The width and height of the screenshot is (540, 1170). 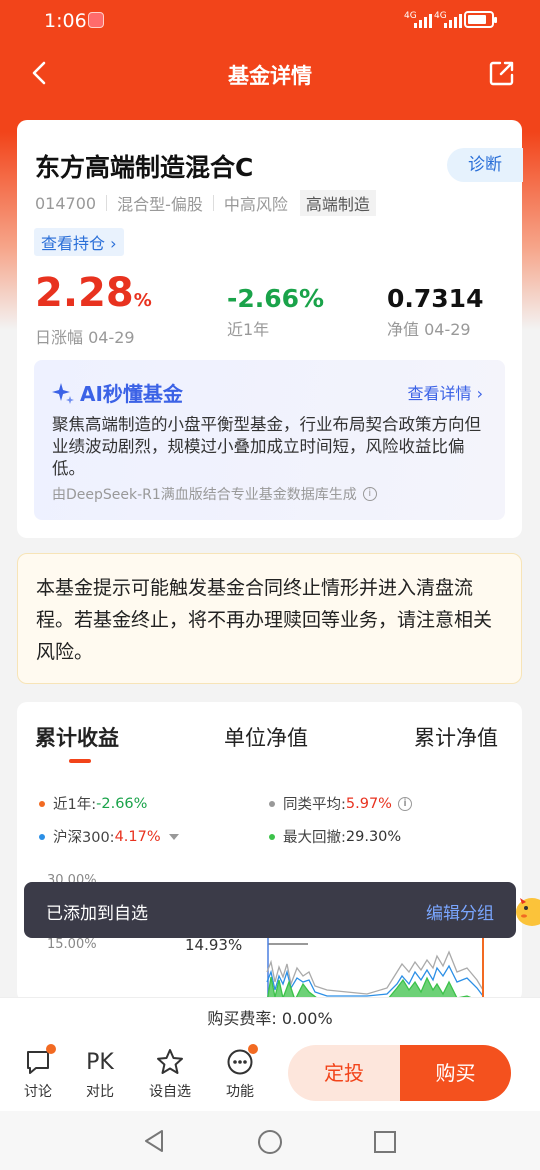 What do you see at coordinates (100, 1092) in the screenshot?
I see `compare-label: 对比` at bounding box center [100, 1092].